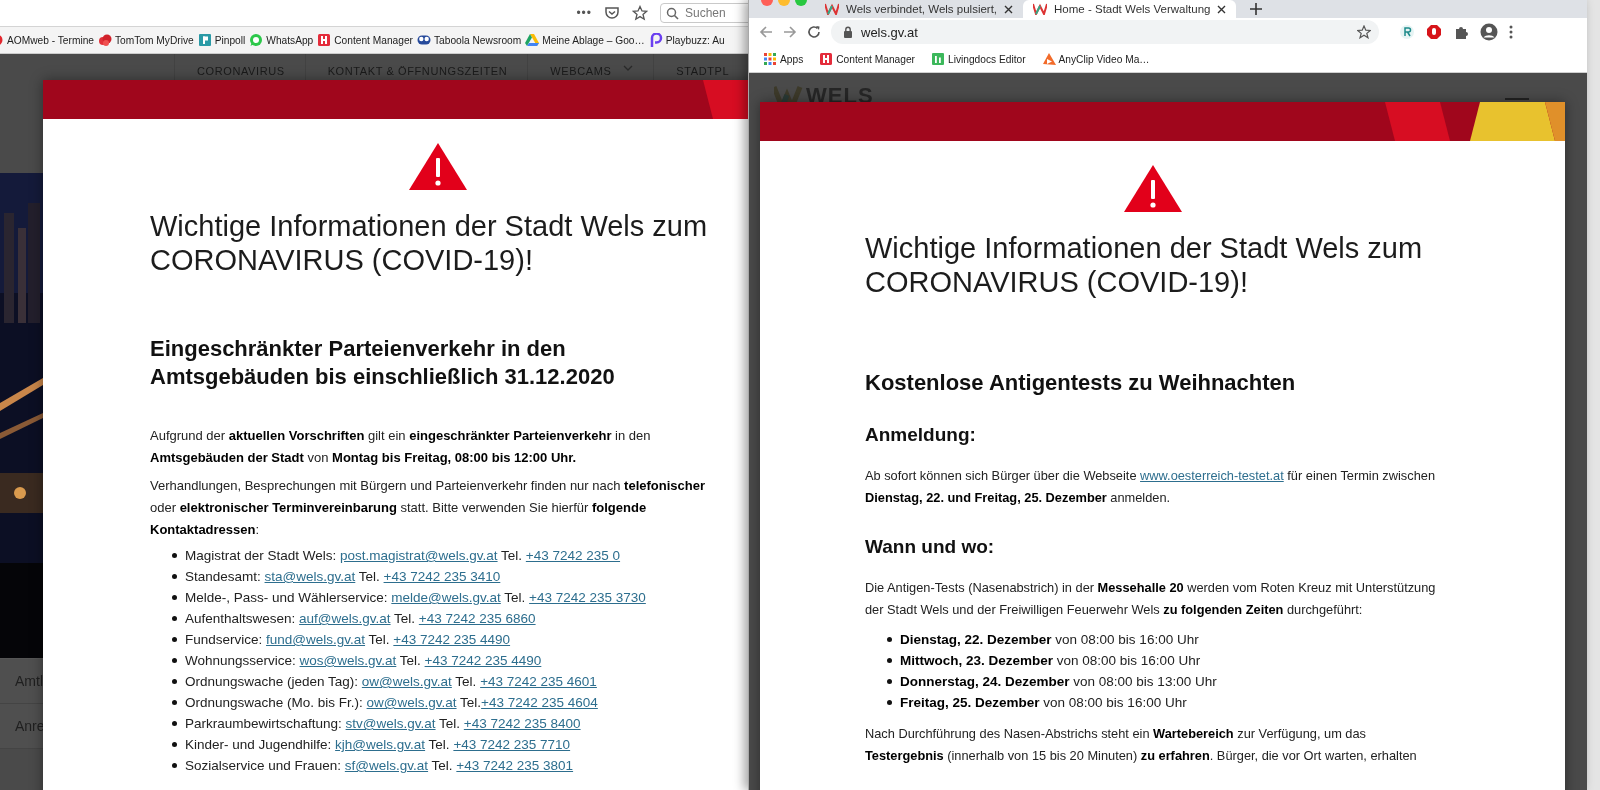 This screenshot has height=790, width=1600. Describe the element at coordinates (1434, 32) in the screenshot. I see `stop-hand-icon` at that location.